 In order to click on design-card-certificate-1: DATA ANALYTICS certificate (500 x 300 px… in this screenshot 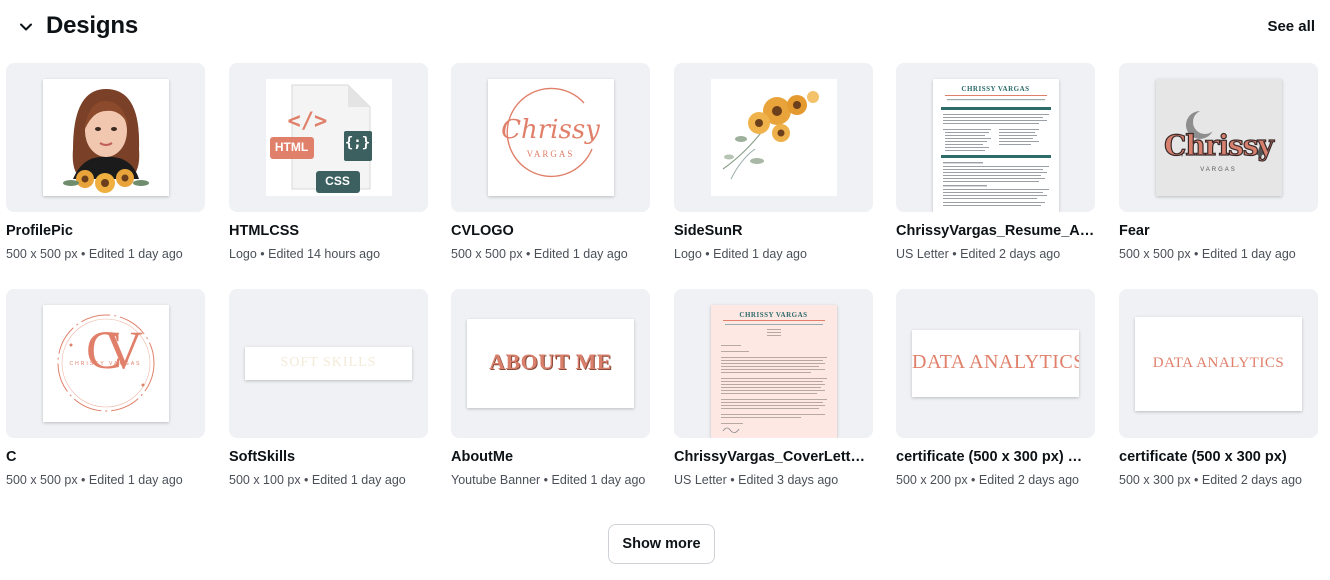, I will do `click(995, 389)`.